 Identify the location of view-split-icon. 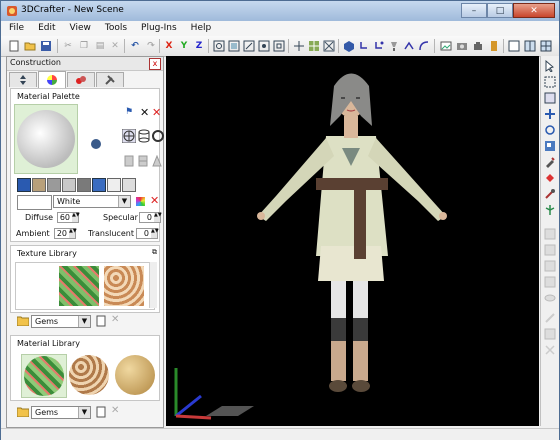
(530, 46).